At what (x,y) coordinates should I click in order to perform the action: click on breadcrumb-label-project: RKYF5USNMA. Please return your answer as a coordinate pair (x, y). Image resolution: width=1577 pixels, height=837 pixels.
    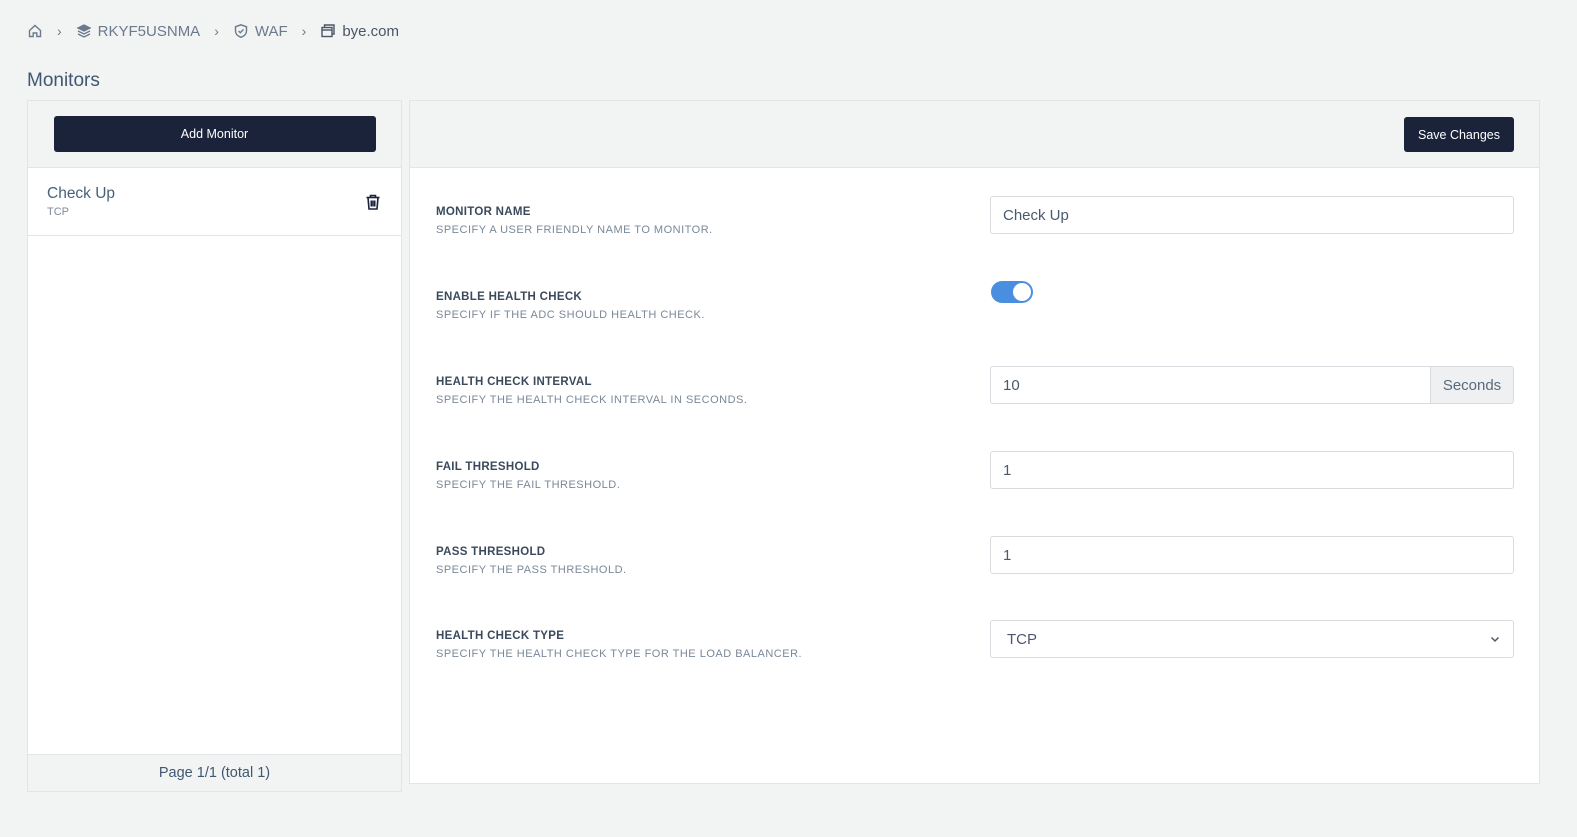
    Looking at the image, I should click on (149, 31).